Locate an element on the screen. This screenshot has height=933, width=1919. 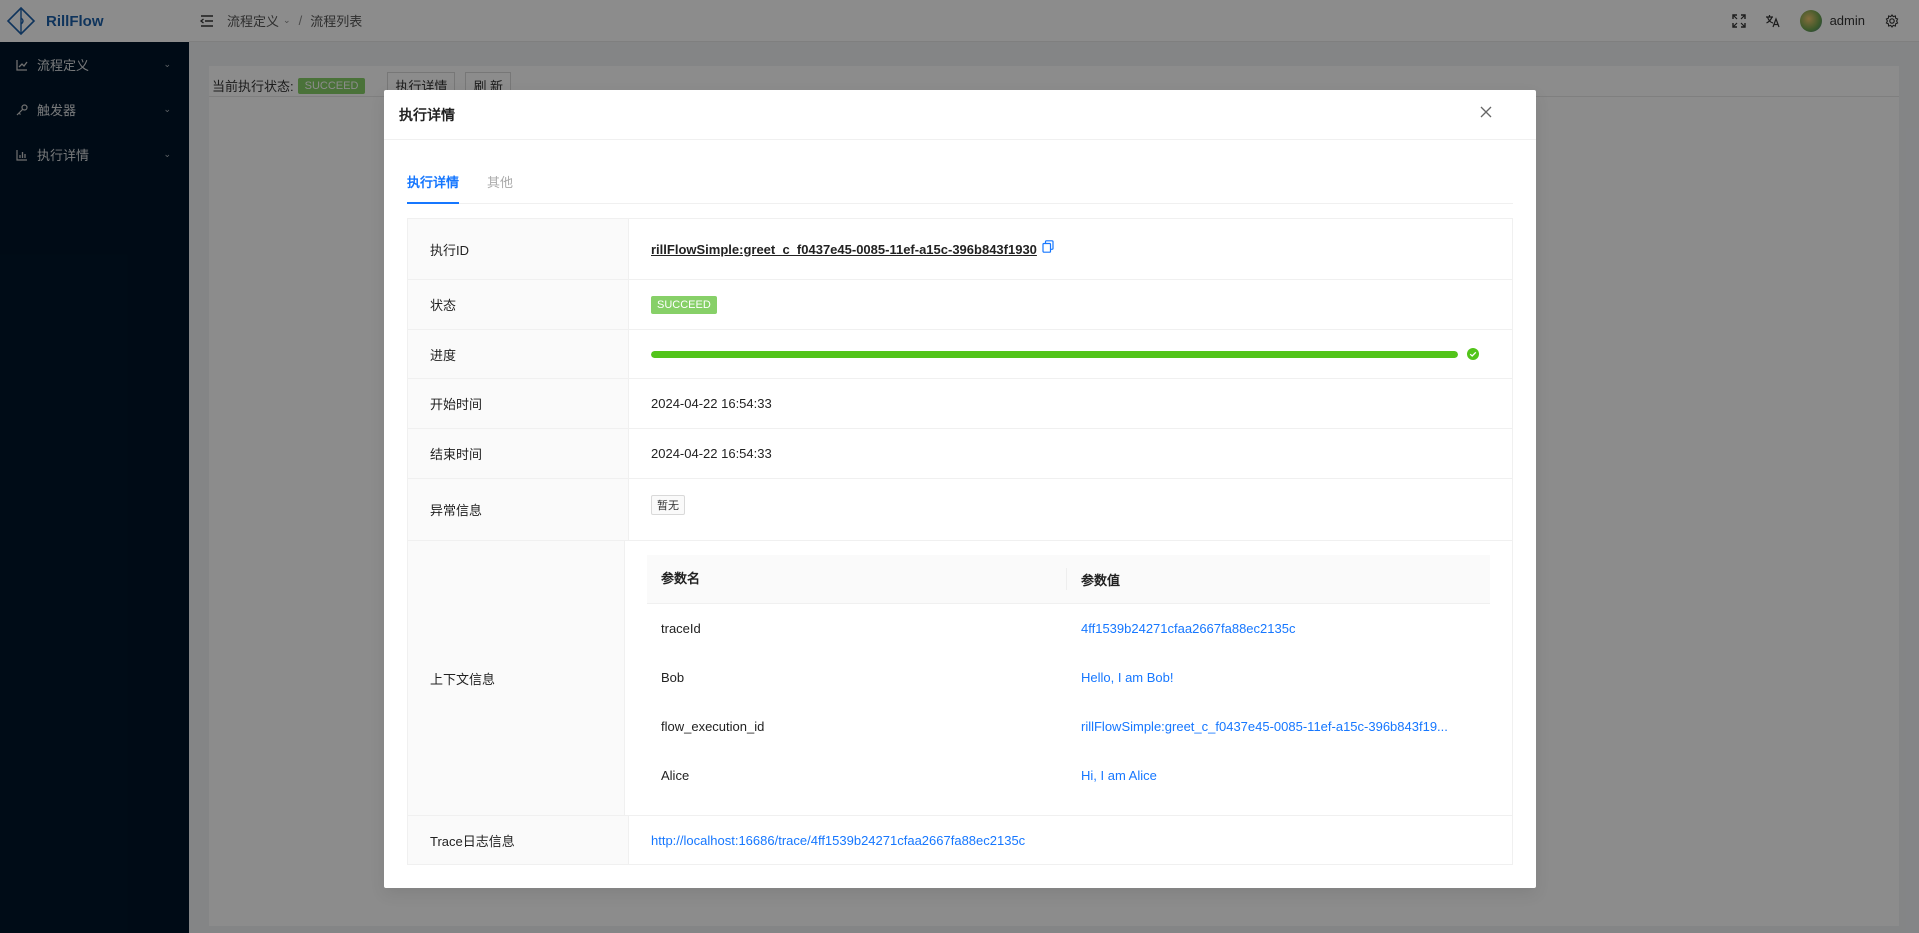
check-circle-icon is located at coordinates (1473, 354).